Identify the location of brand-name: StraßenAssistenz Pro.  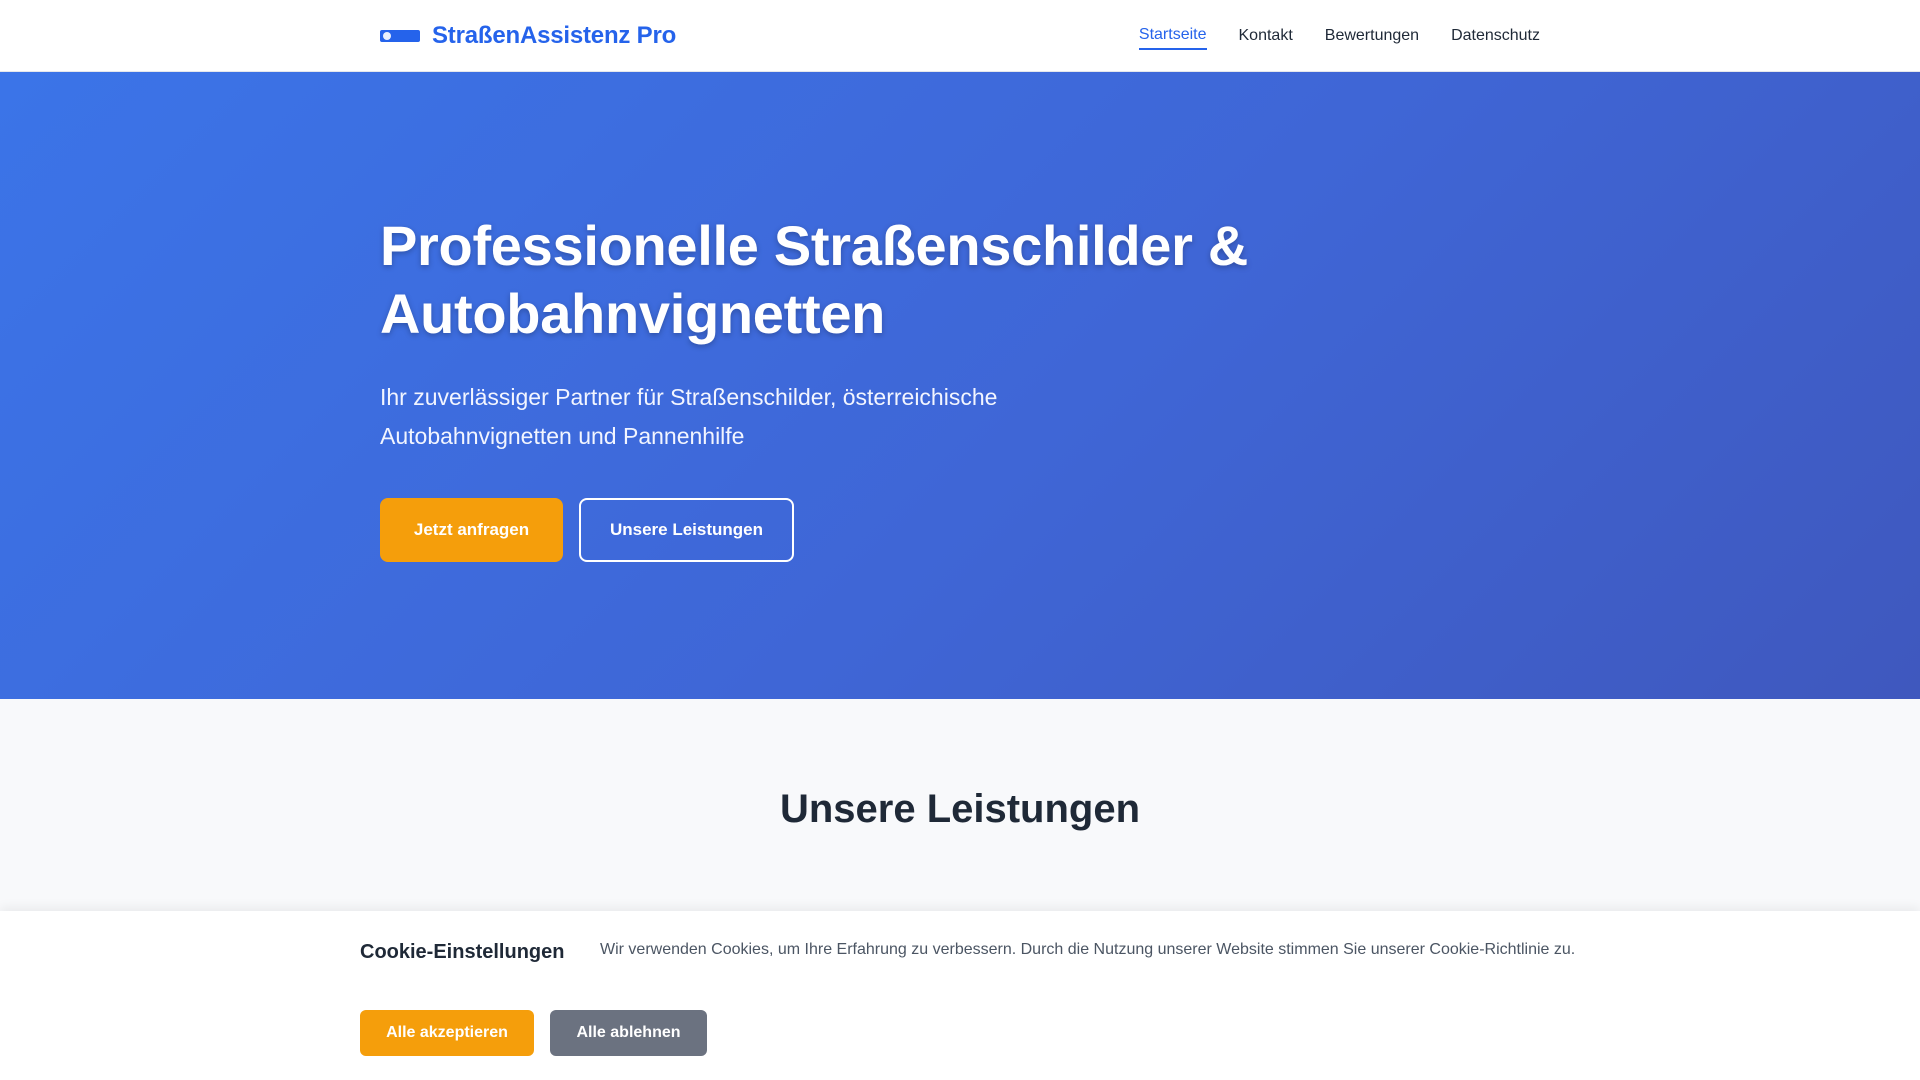
(554, 36).